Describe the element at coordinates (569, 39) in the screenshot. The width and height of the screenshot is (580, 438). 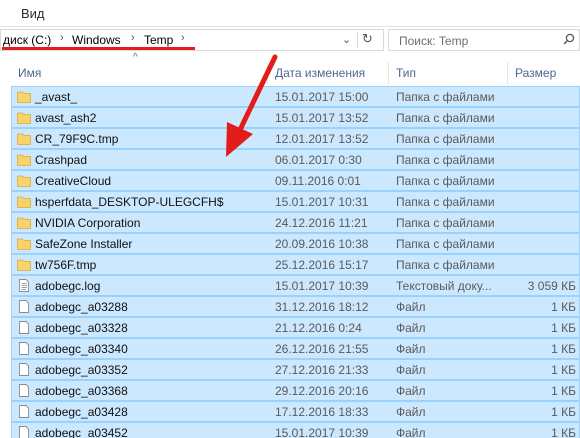
I see `search-icon` at that location.